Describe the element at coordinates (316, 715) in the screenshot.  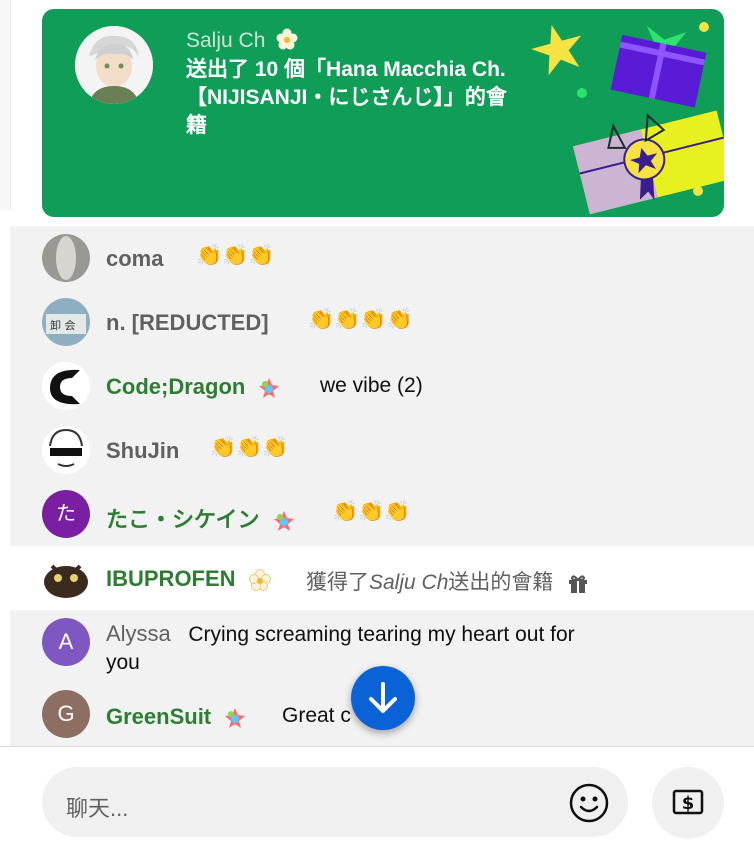
I see `message-text: Great c` at that location.